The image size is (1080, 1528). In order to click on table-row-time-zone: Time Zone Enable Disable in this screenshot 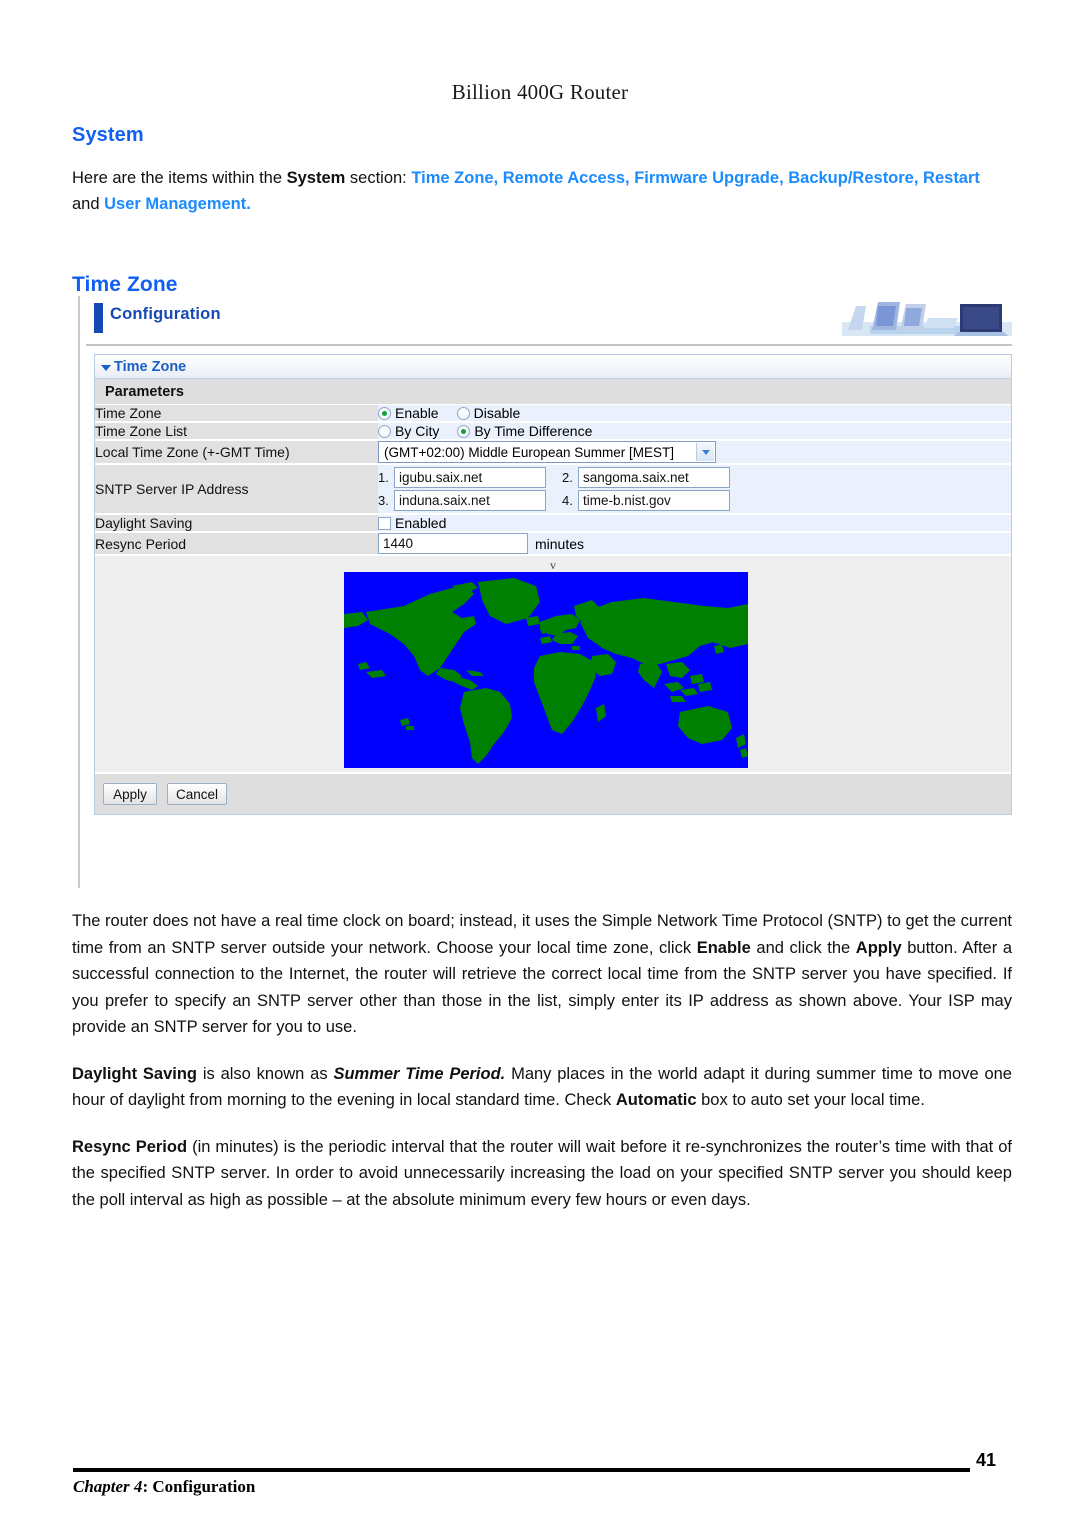, I will do `click(553, 414)`.